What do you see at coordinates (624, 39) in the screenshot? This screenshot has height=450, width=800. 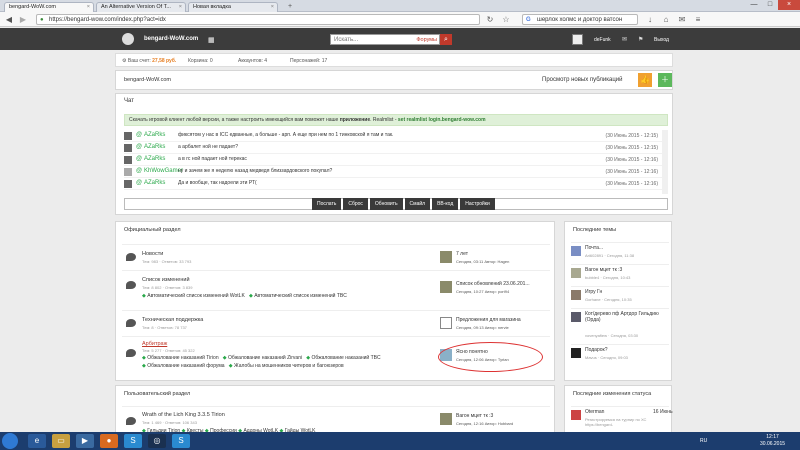 I see `mail-icon: ✉` at bounding box center [624, 39].